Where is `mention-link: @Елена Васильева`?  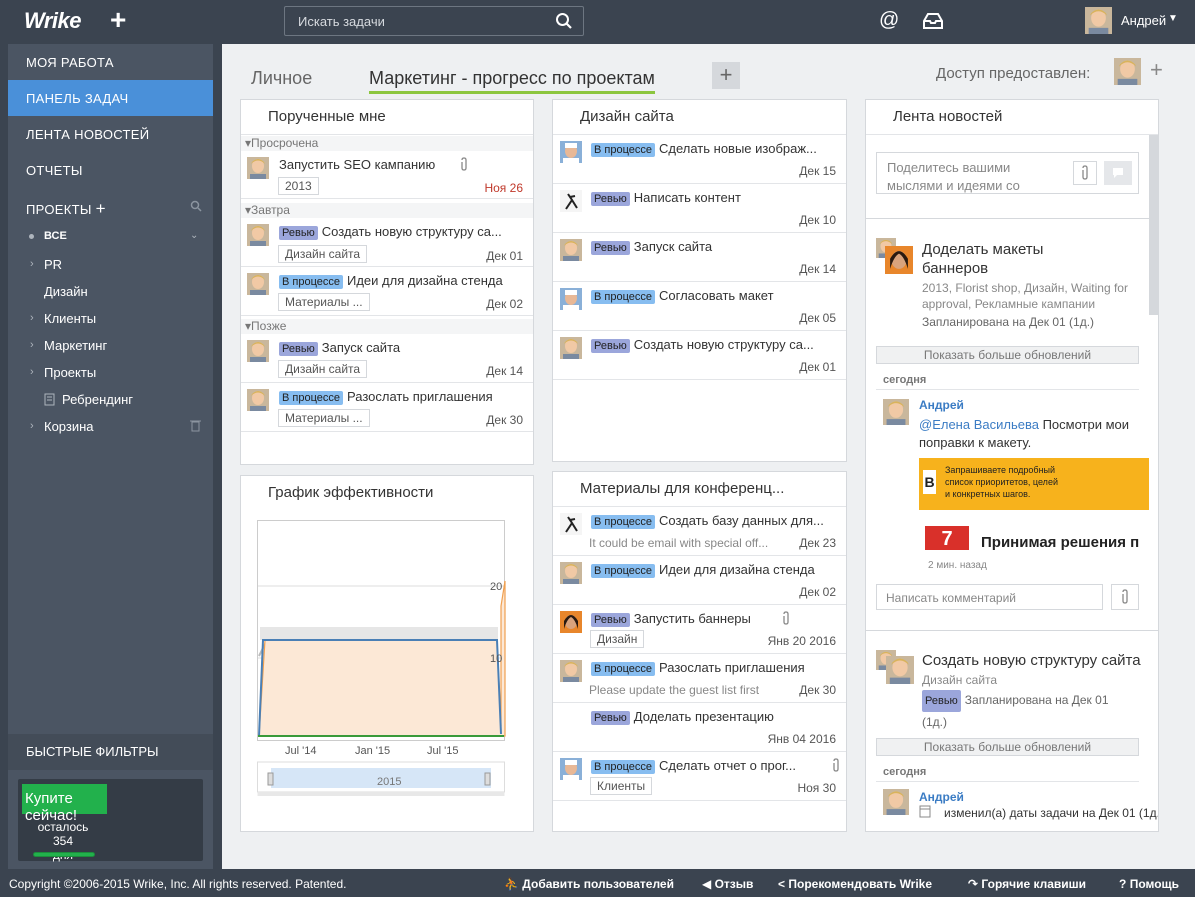
mention-link: @Елена Васильева is located at coordinates (979, 424).